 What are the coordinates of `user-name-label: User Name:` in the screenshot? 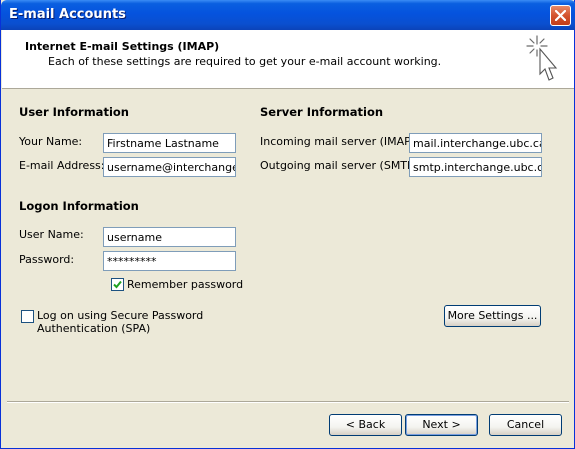 It's located at (51, 234).